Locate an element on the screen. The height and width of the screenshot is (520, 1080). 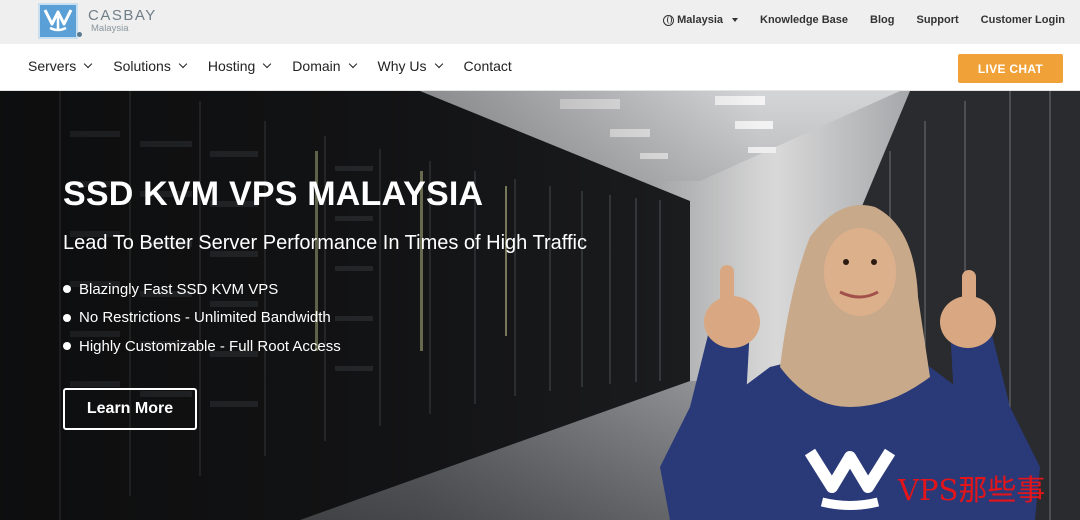
feature-item: Blazingly Fast SSD KVM VPS is located at coordinates (202, 289).